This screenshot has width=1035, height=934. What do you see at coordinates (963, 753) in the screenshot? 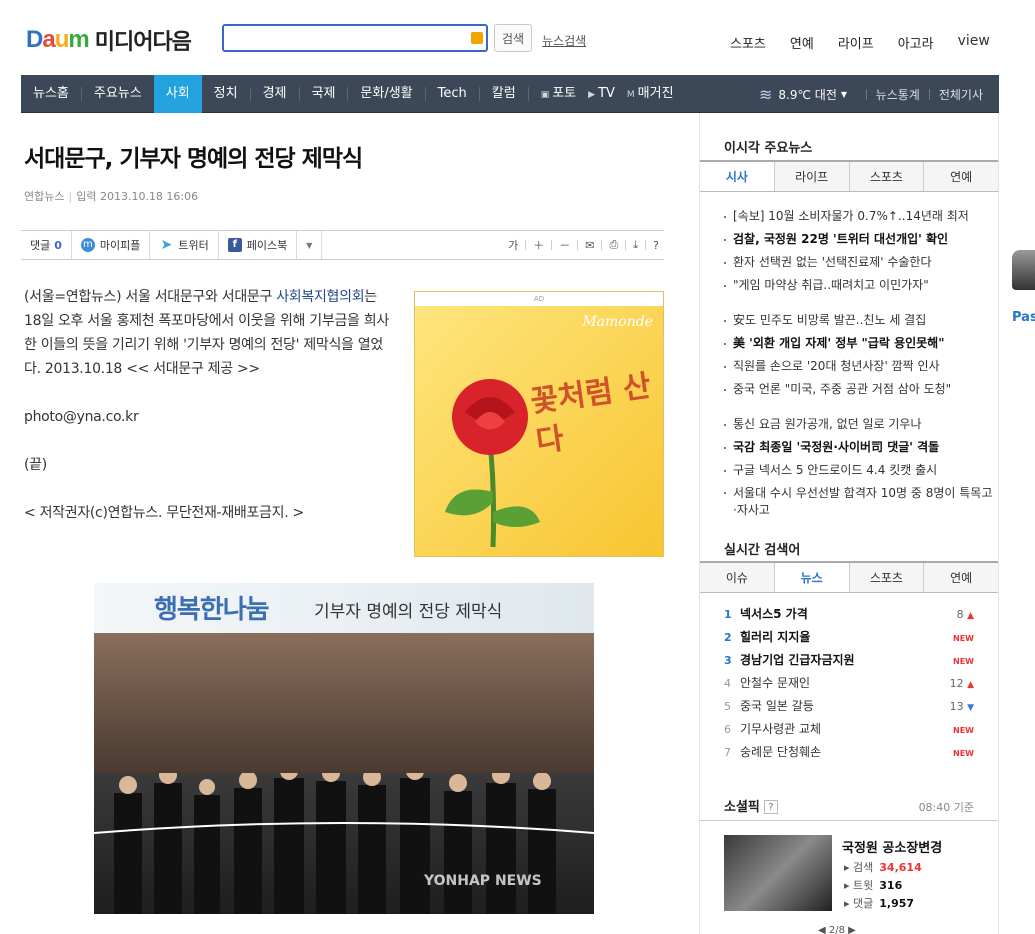
I see `new-badge: NEW` at bounding box center [963, 753].